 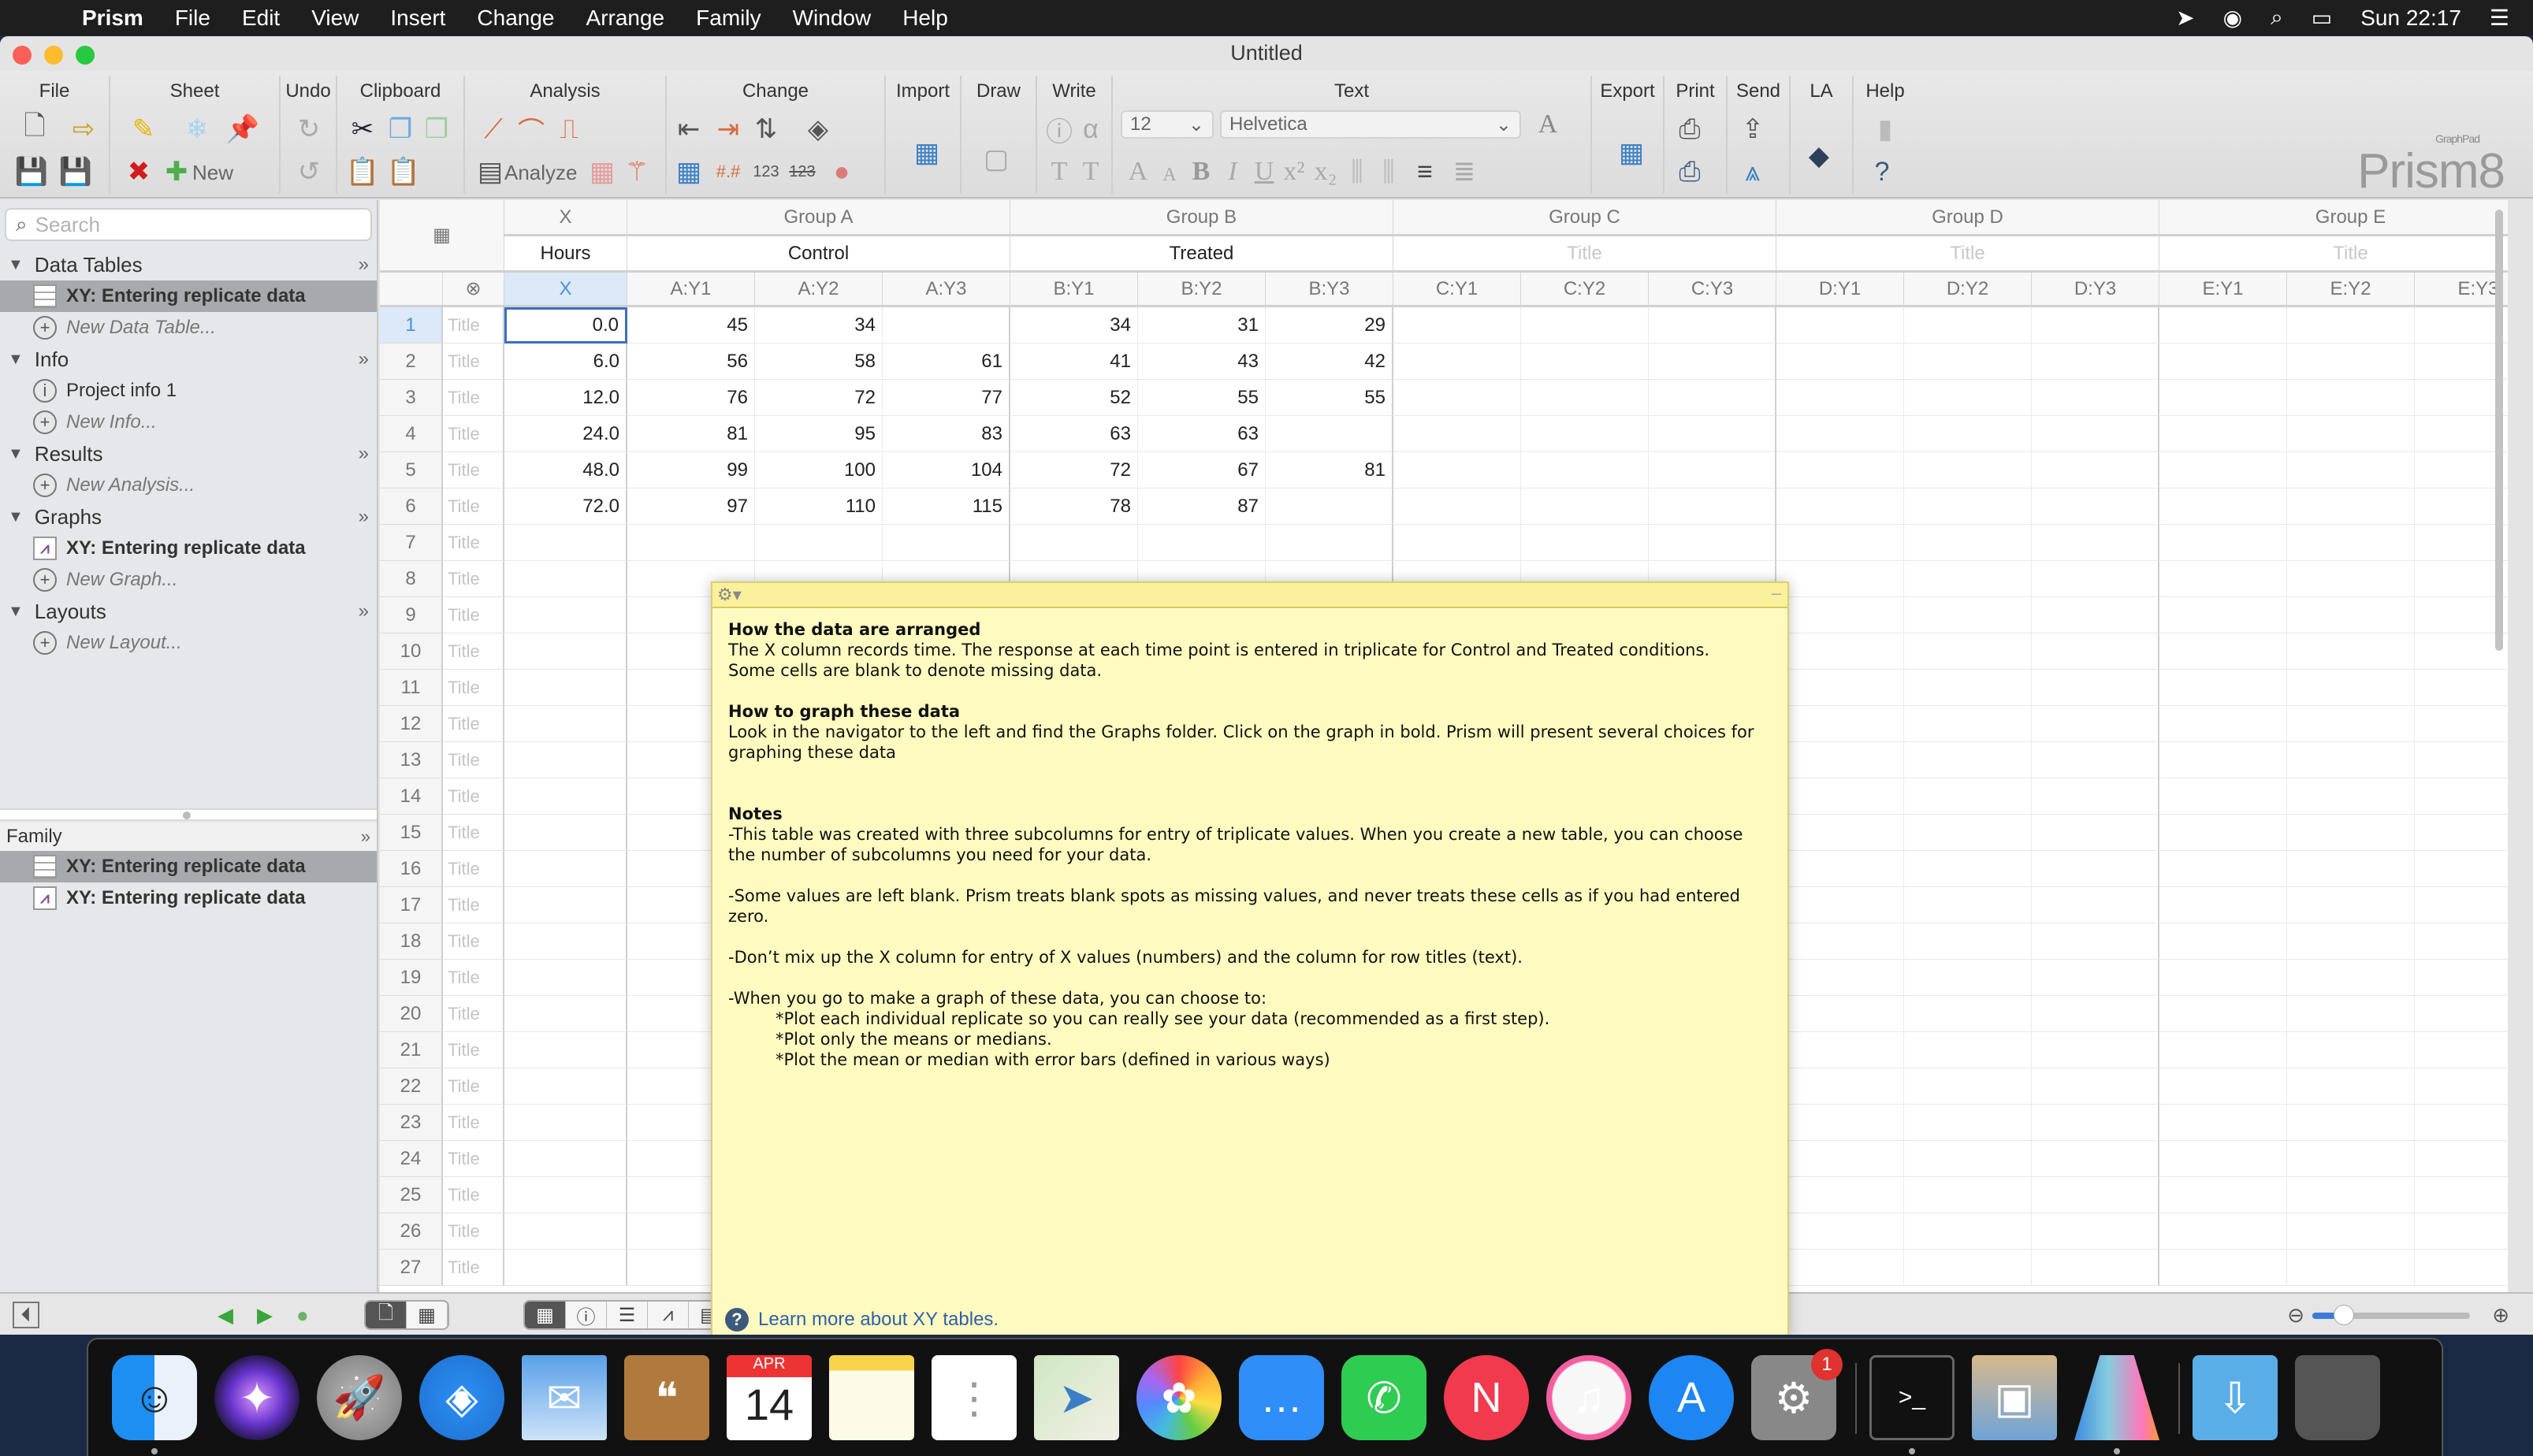 I want to click on view-mode-toggle: 🗋 ▦, so click(x=406, y=1315).